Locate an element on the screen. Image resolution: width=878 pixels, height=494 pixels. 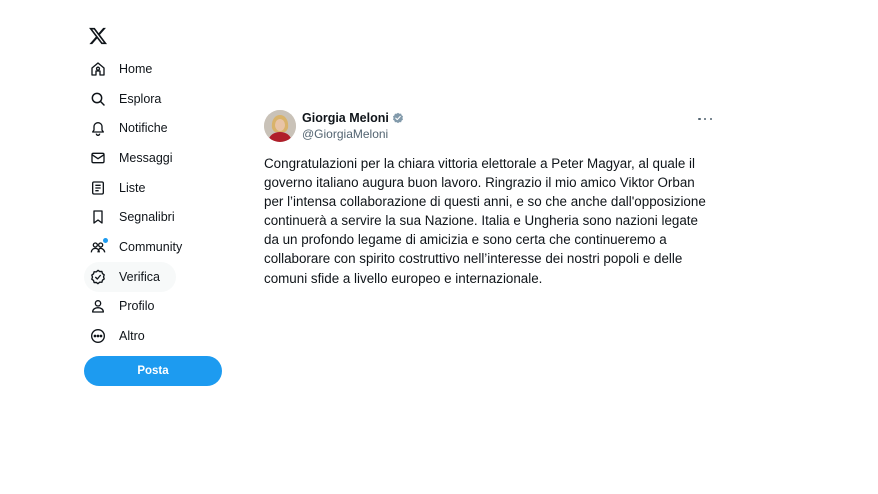
nav-label-home: Home is located at coordinates (136, 68).